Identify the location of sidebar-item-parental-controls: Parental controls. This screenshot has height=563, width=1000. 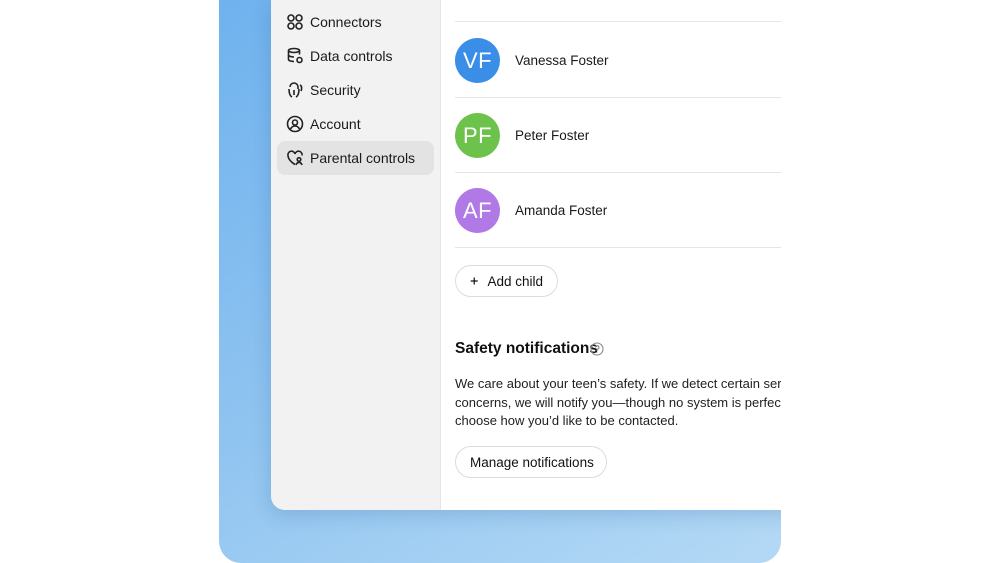
(355, 158).